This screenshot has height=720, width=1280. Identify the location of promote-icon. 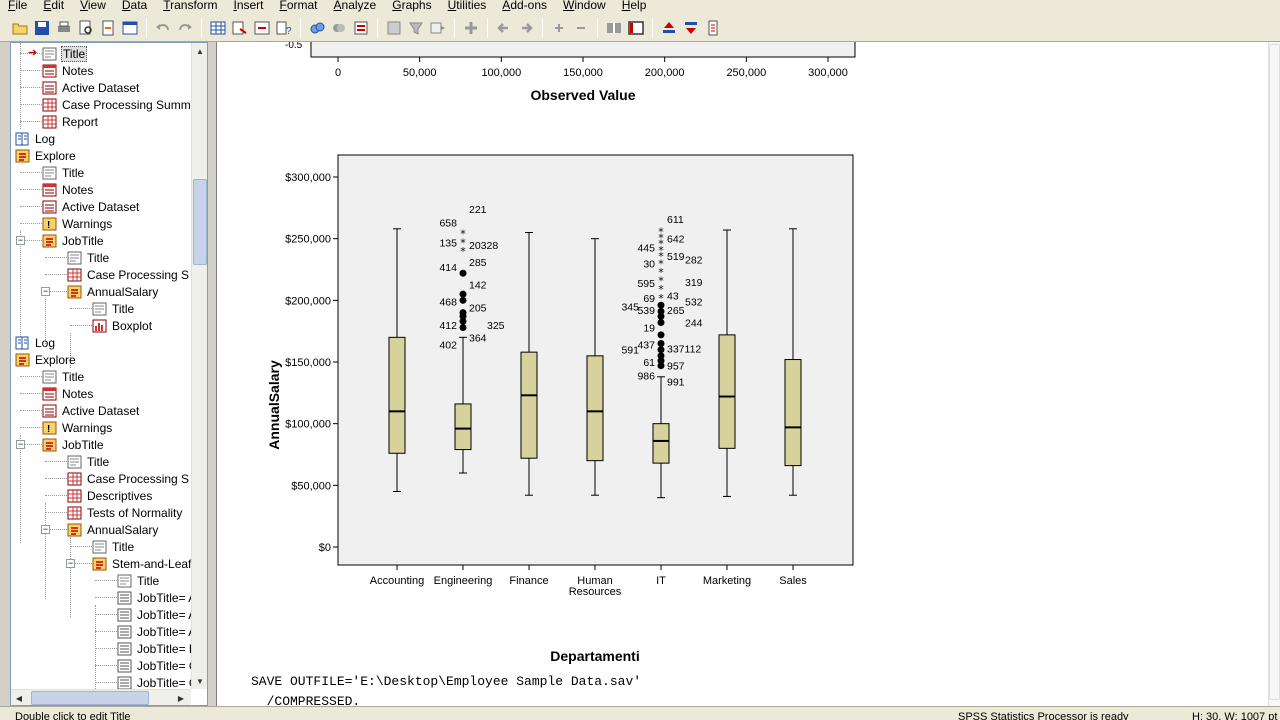
(669, 28).